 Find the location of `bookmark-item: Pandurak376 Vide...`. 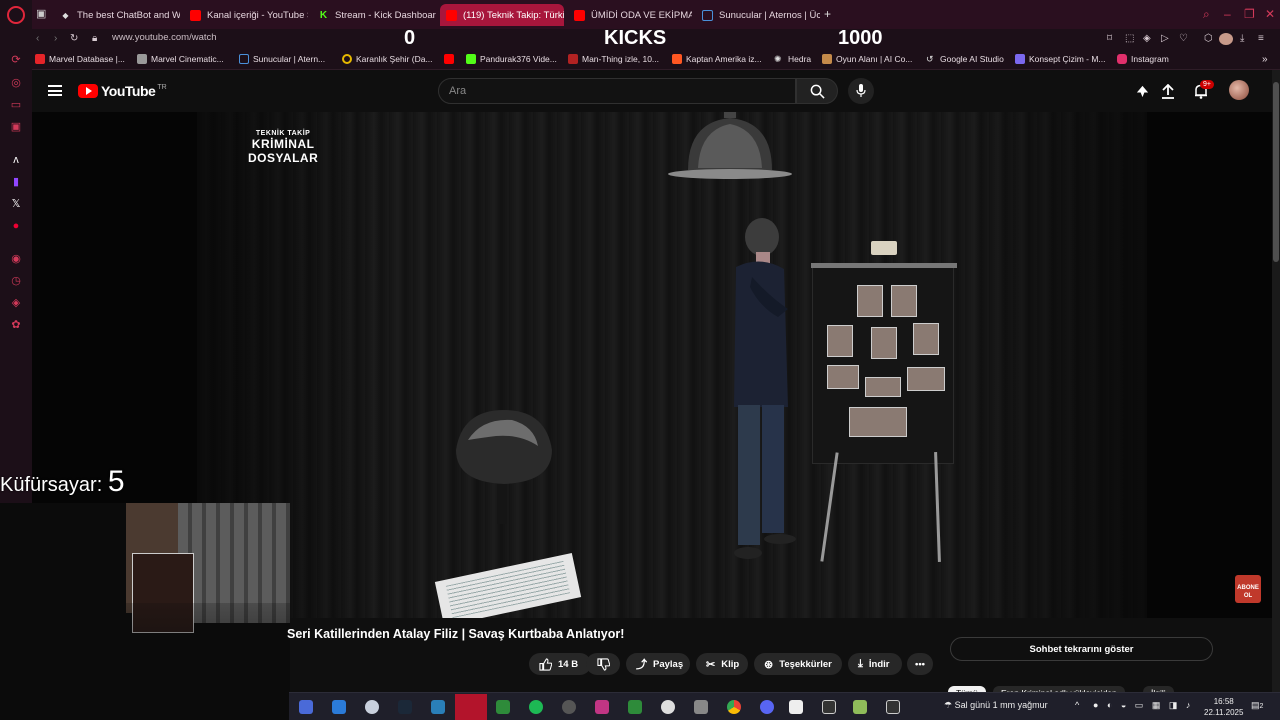

bookmark-item: Pandurak376 Vide... is located at coordinates (511, 59).